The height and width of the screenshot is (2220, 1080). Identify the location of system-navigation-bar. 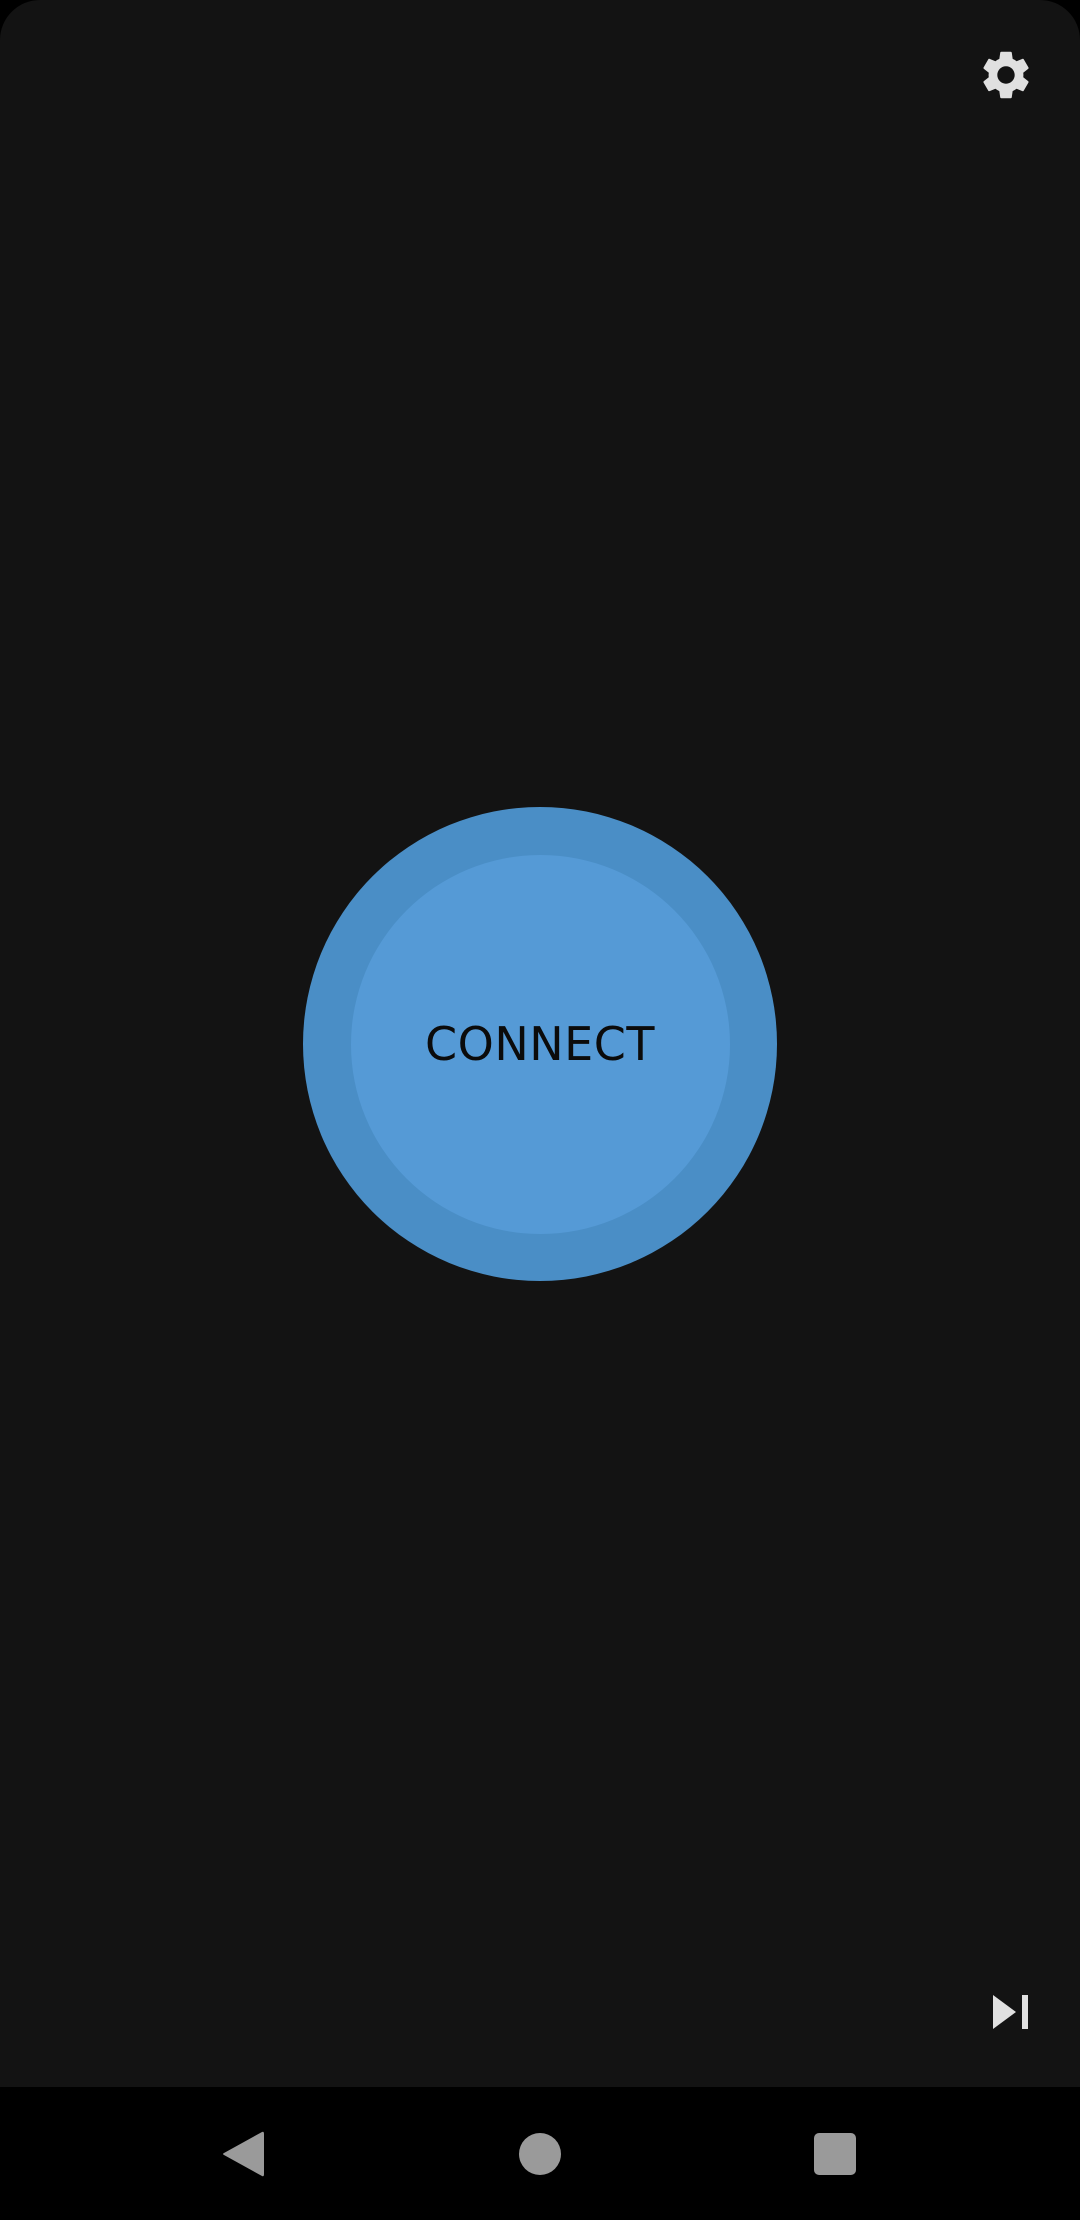
(540, 2153).